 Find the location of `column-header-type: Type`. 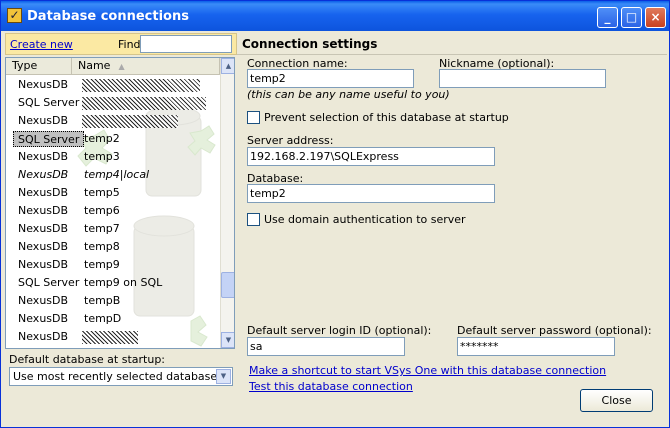

column-header-type: Type is located at coordinates (39, 66).